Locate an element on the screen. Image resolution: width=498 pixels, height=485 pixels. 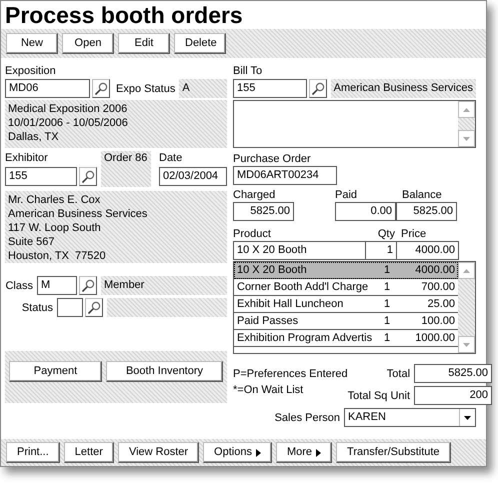
price-cell-text: 700.00 is located at coordinates (438, 287).